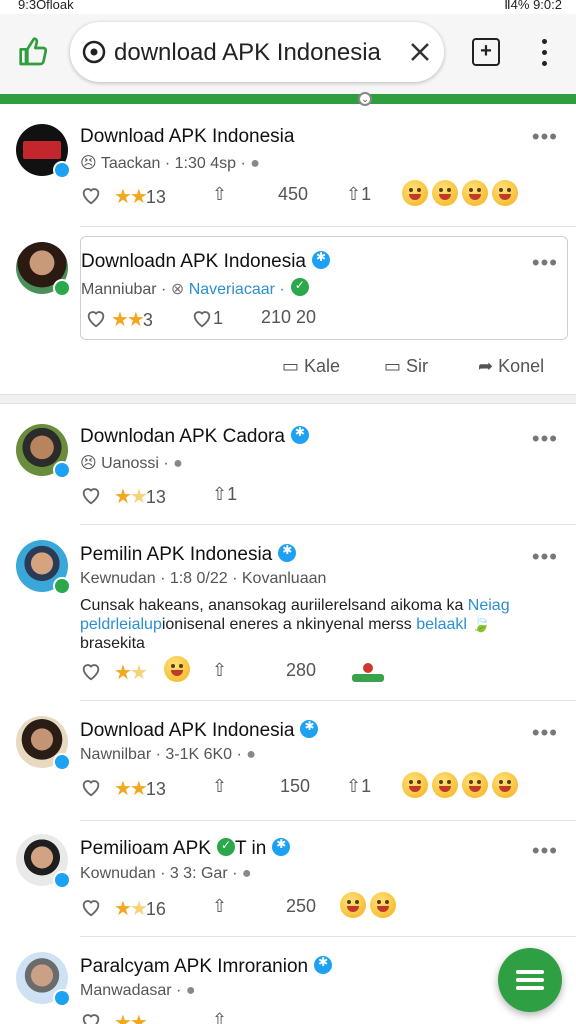 The height and width of the screenshot is (1024, 576). I want to click on hashtag-link: Neiag, so click(489, 605).